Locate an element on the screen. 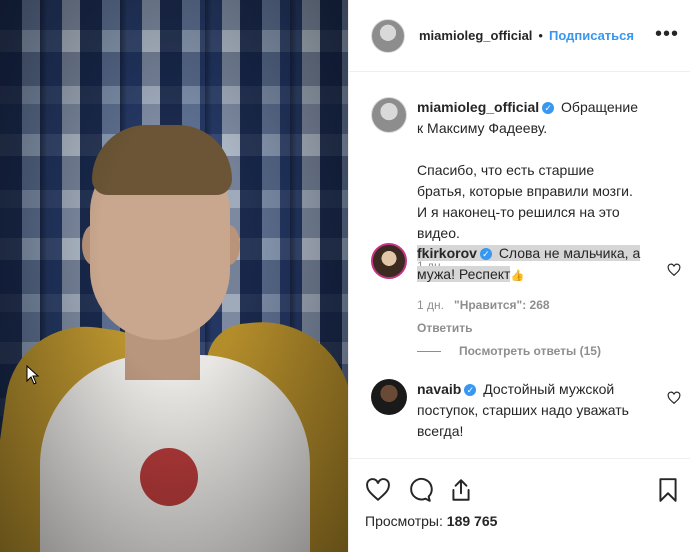 The image size is (690, 552). mouse-cursor-icon is located at coordinates (33, 375).